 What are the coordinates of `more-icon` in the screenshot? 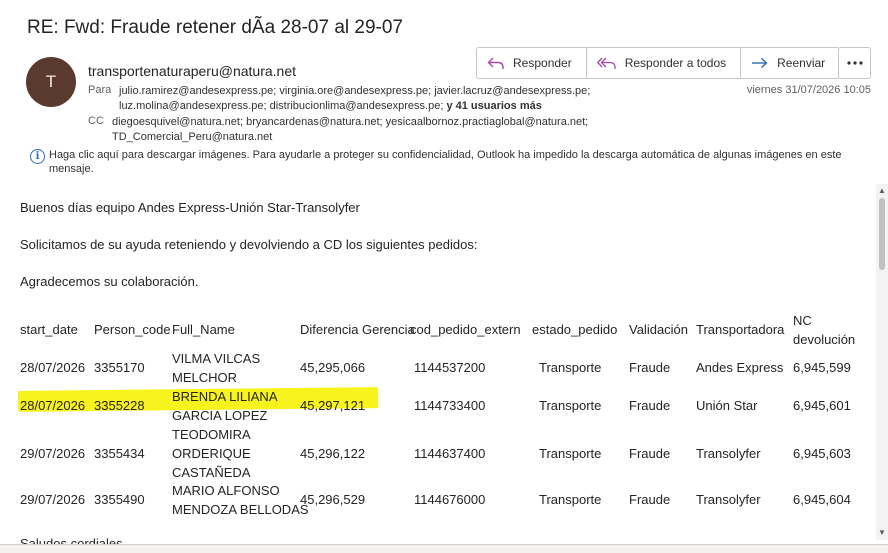 It's located at (854, 63).